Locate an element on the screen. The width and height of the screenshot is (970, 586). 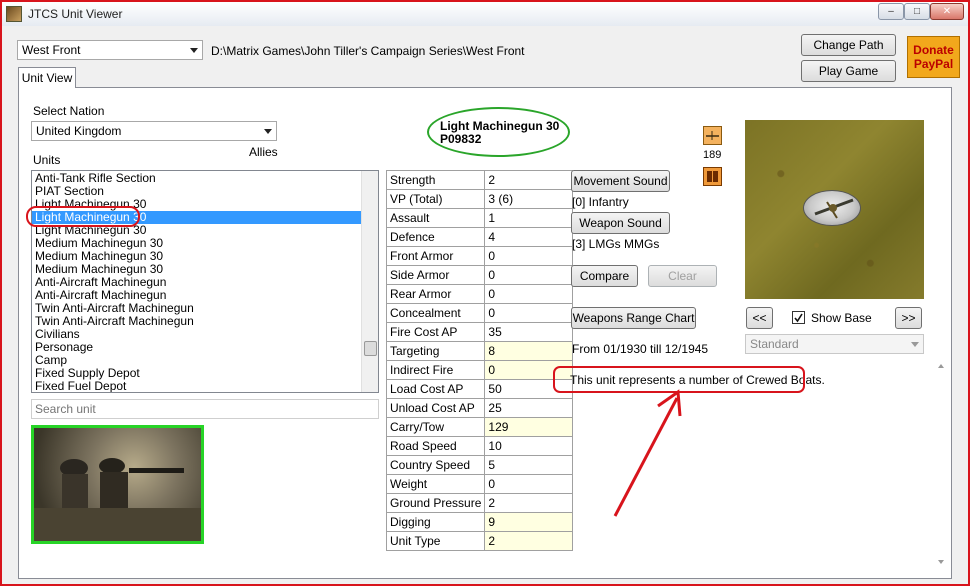
table-row: Load Cost AP 50 is located at coordinates (479, 389).